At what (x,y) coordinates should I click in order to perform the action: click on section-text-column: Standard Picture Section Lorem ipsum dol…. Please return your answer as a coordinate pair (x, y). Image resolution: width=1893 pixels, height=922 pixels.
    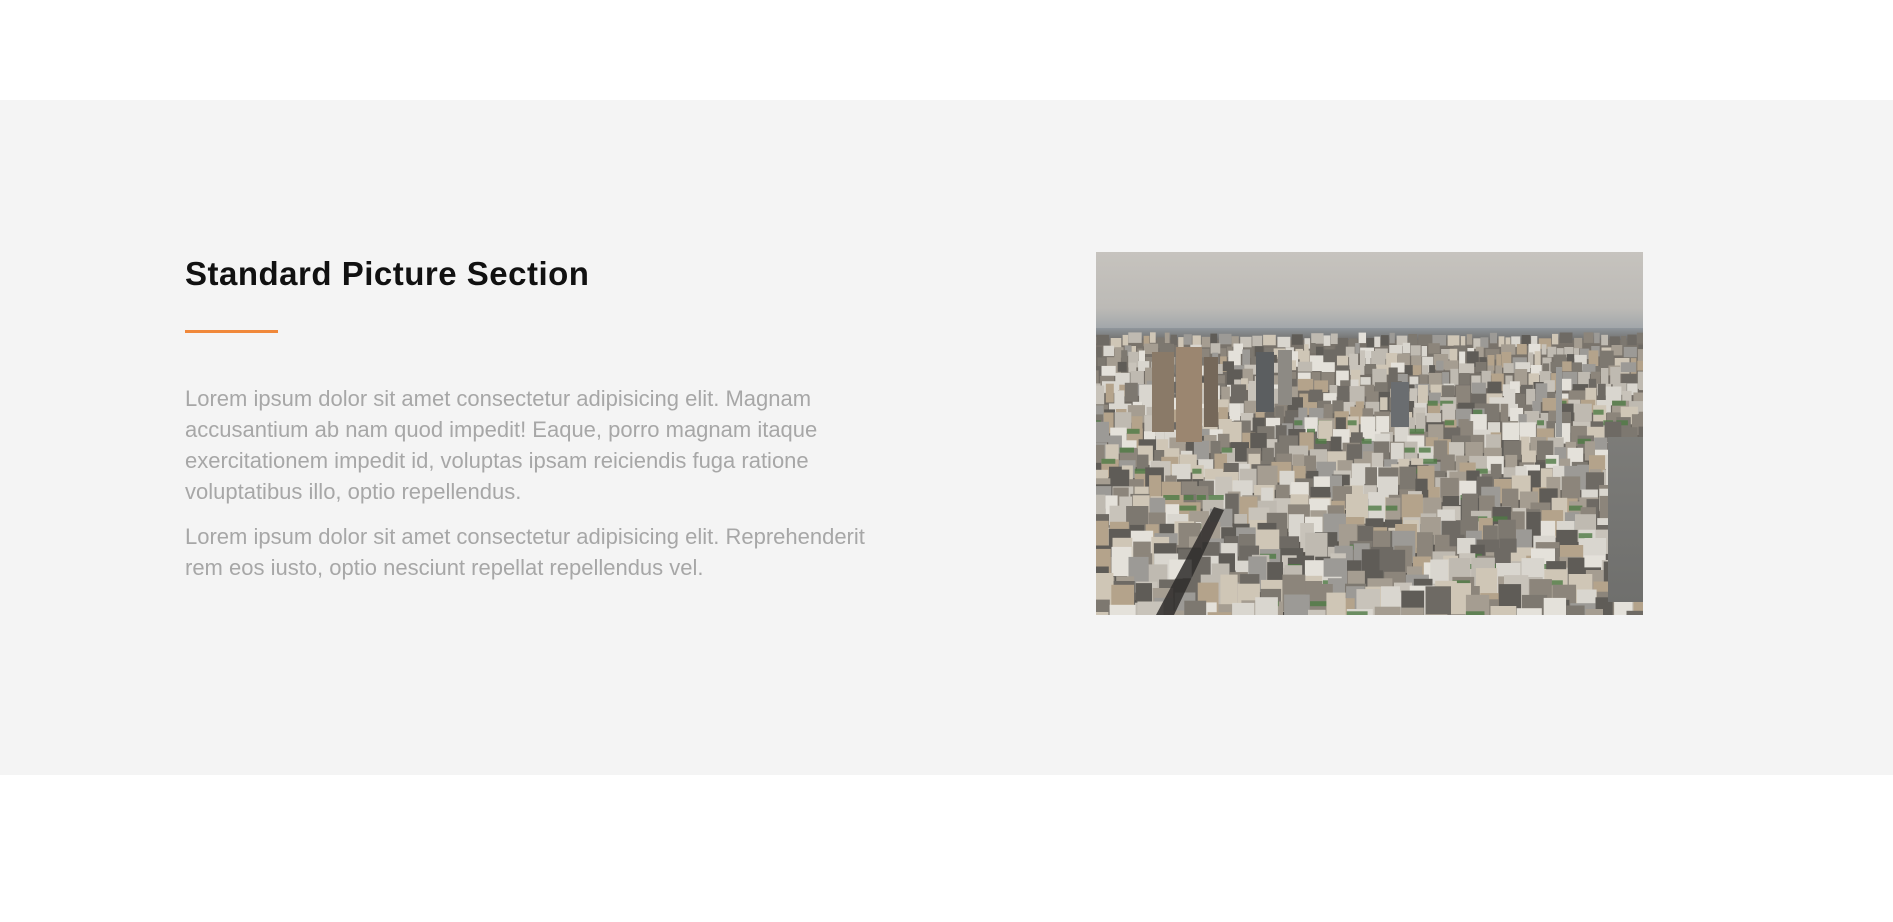
    Looking at the image, I should click on (535, 417).